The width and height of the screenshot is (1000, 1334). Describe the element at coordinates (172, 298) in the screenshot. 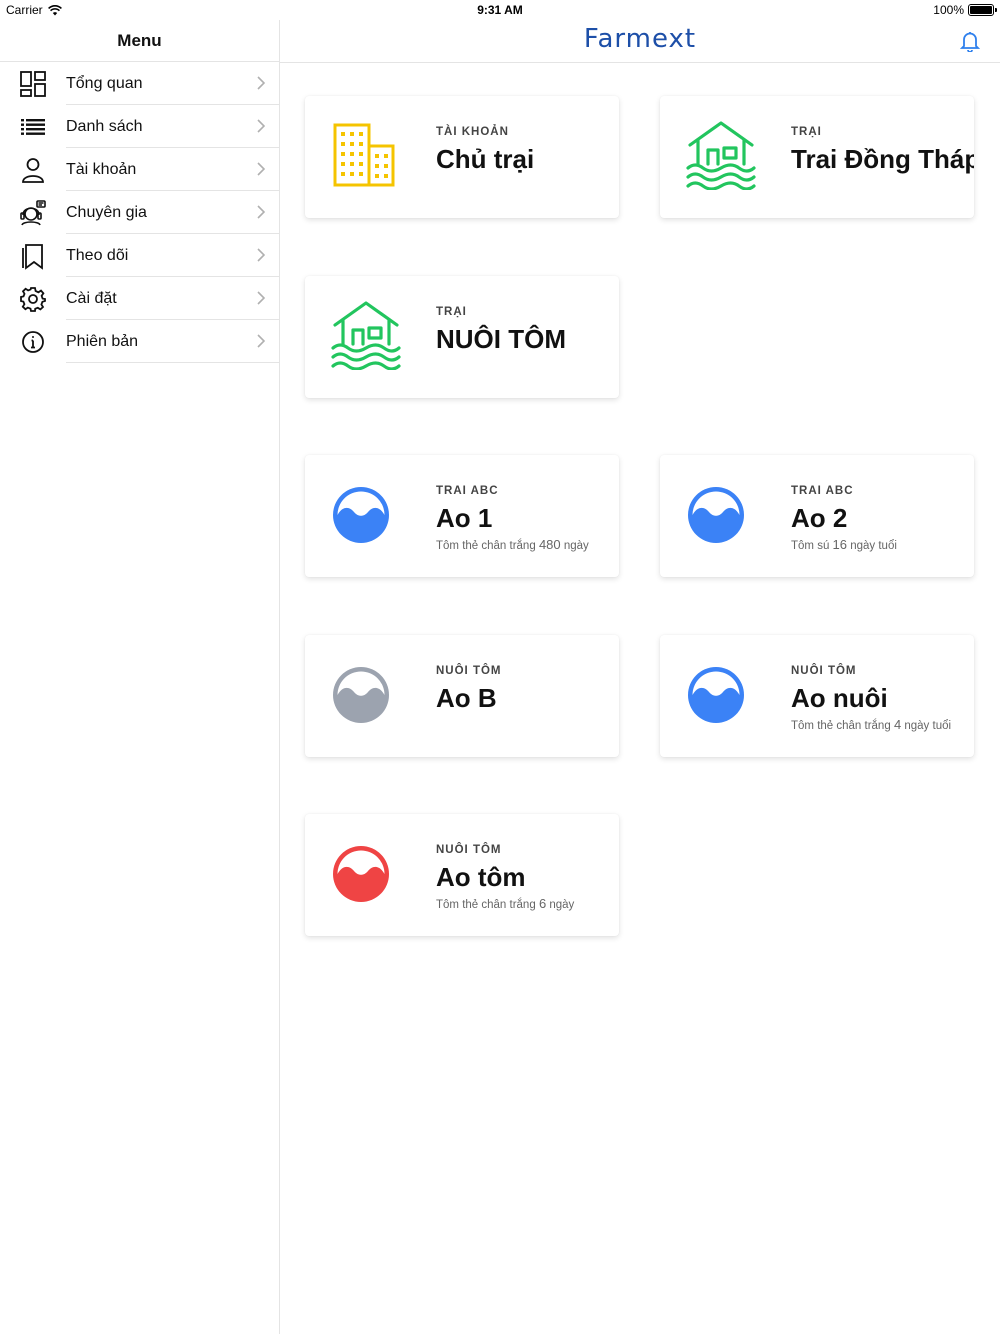

I see `sidebar-item-label: Cài đặt` at that location.